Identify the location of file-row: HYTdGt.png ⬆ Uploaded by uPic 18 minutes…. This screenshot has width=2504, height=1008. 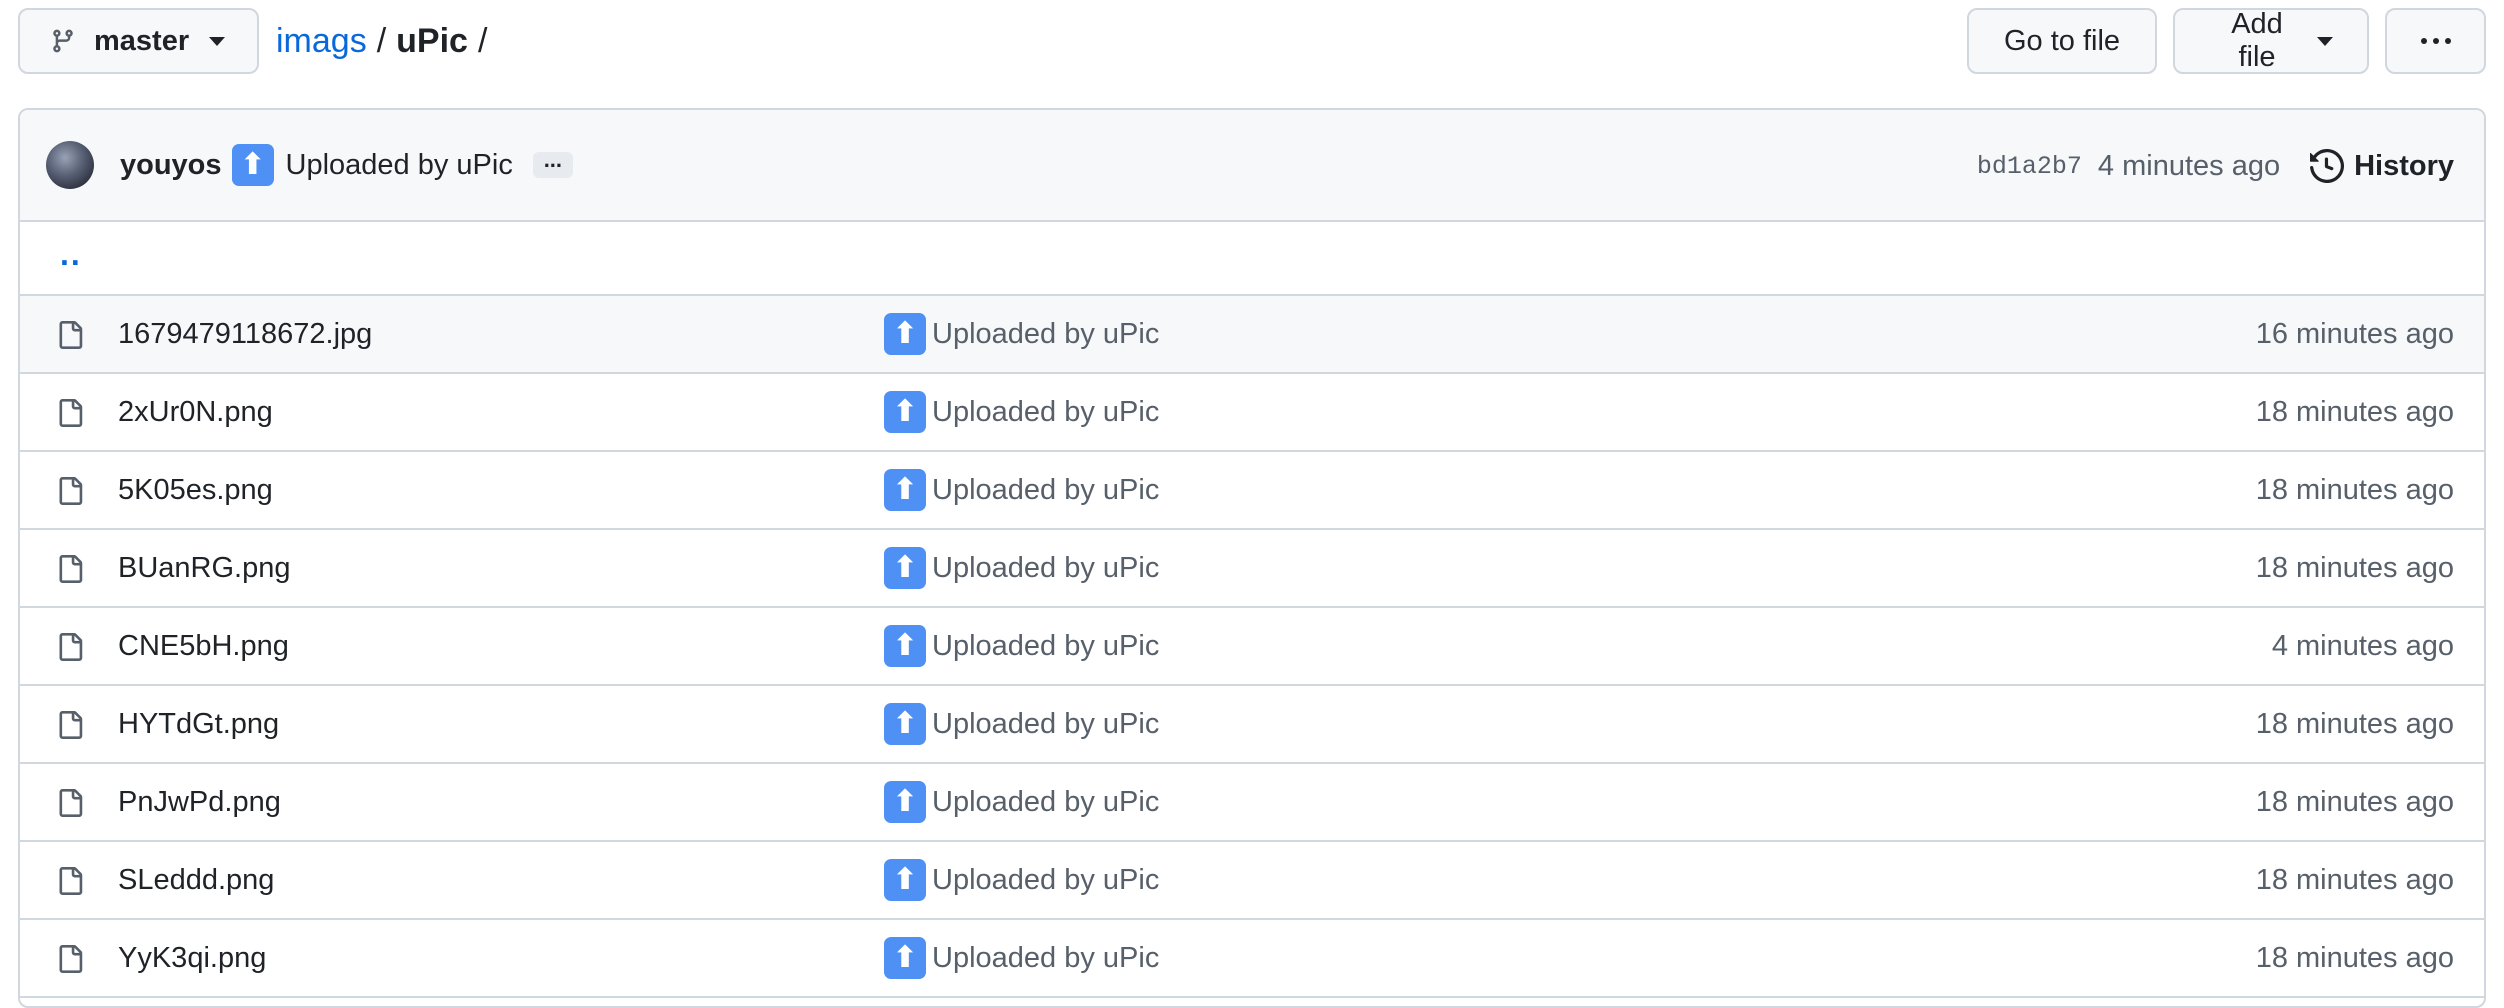
(1252, 725).